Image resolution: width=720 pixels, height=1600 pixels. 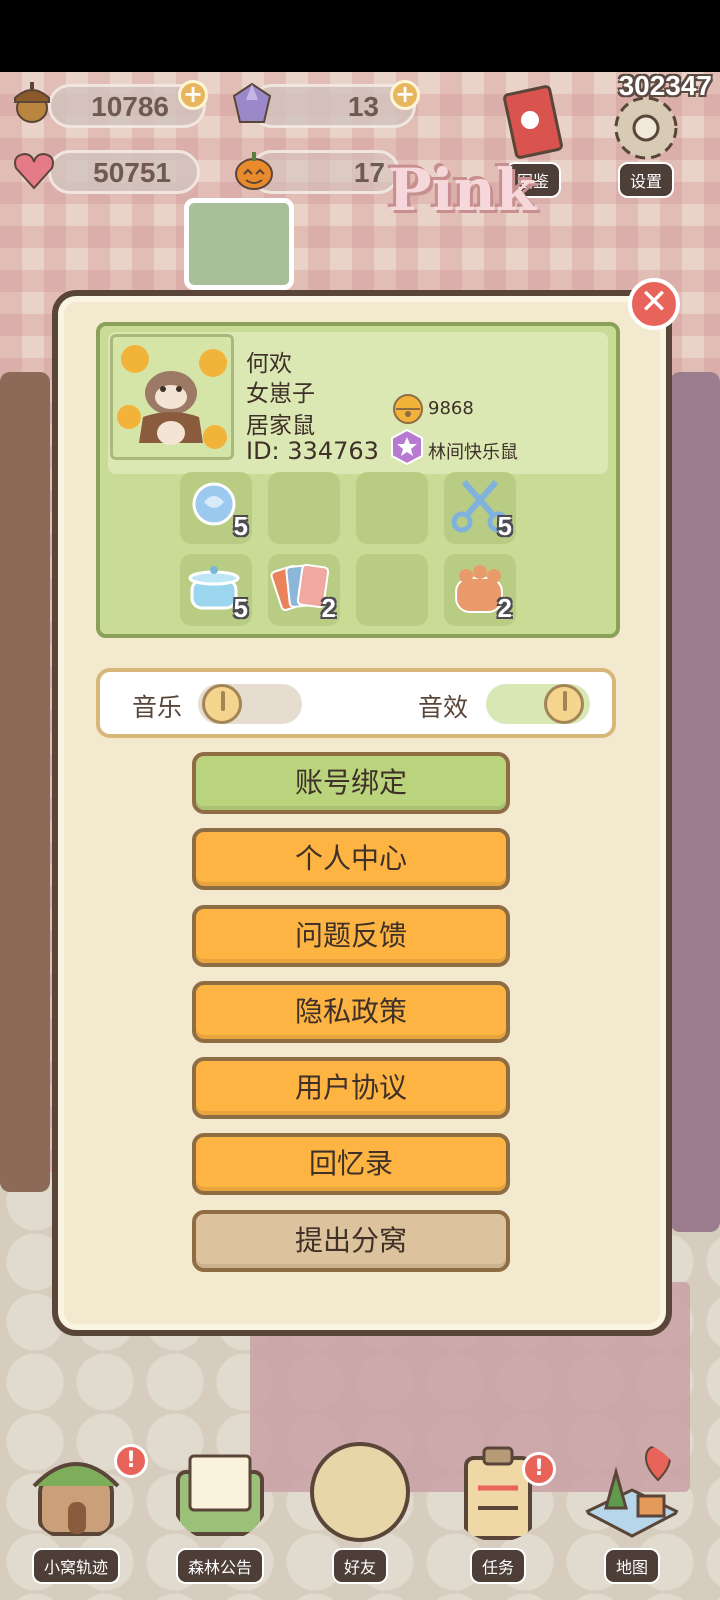 What do you see at coordinates (76, 1566) in the screenshot?
I see `nav-nest-trail-label: 小窝轨迹` at bounding box center [76, 1566].